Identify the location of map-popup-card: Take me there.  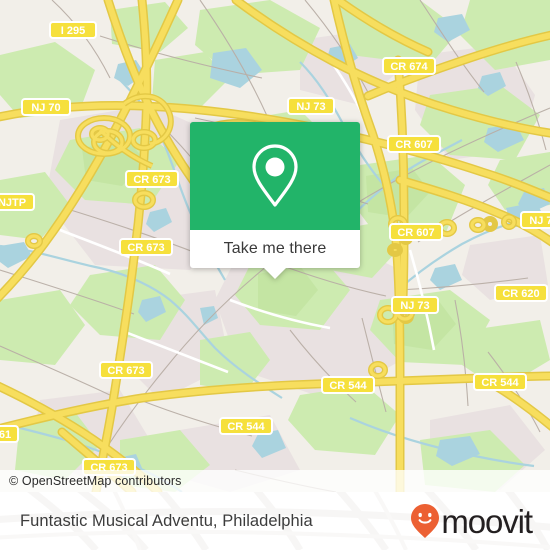
(275, 200).